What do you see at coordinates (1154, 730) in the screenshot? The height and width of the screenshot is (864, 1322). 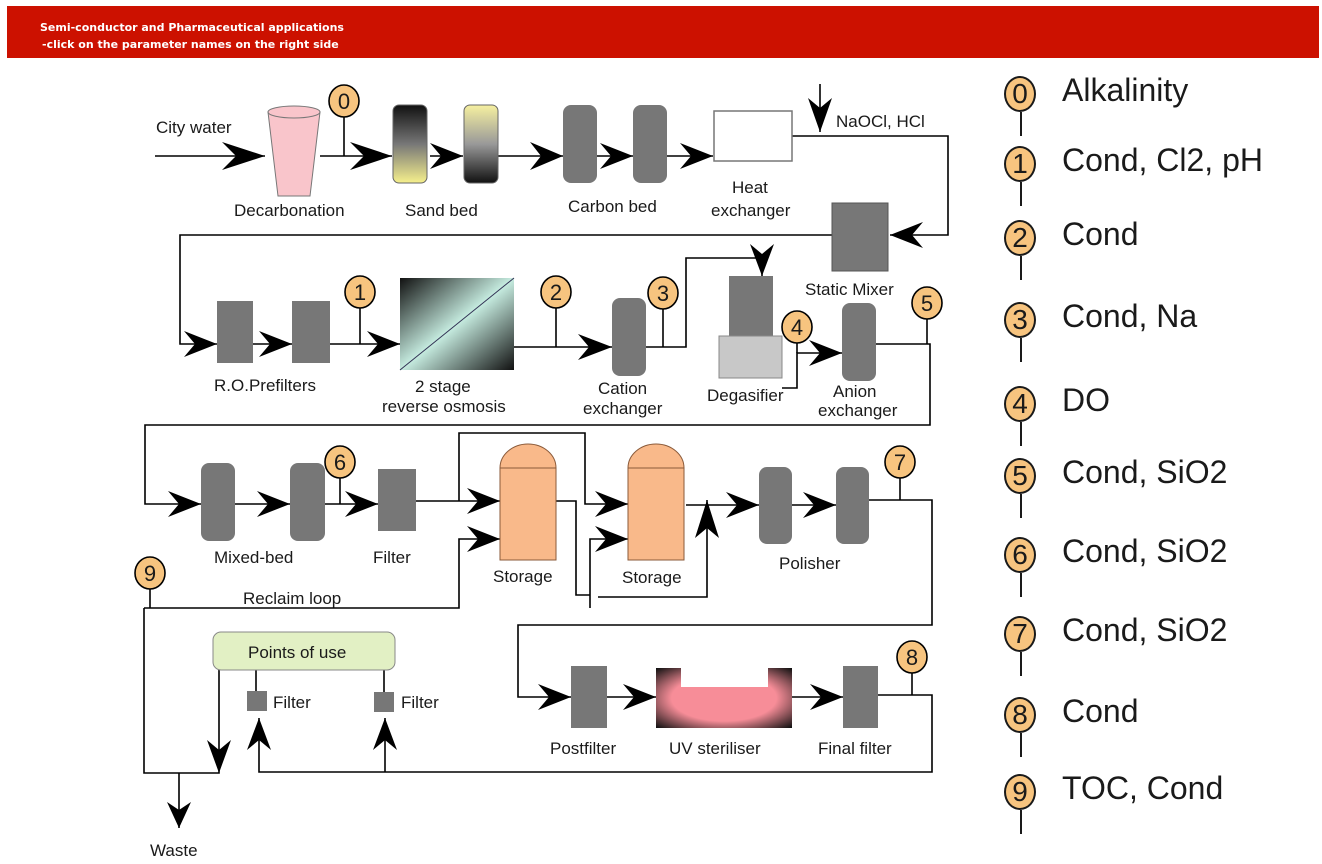 I see `legend-item-8: 8 Cond` at bounding box center [1154, 730].